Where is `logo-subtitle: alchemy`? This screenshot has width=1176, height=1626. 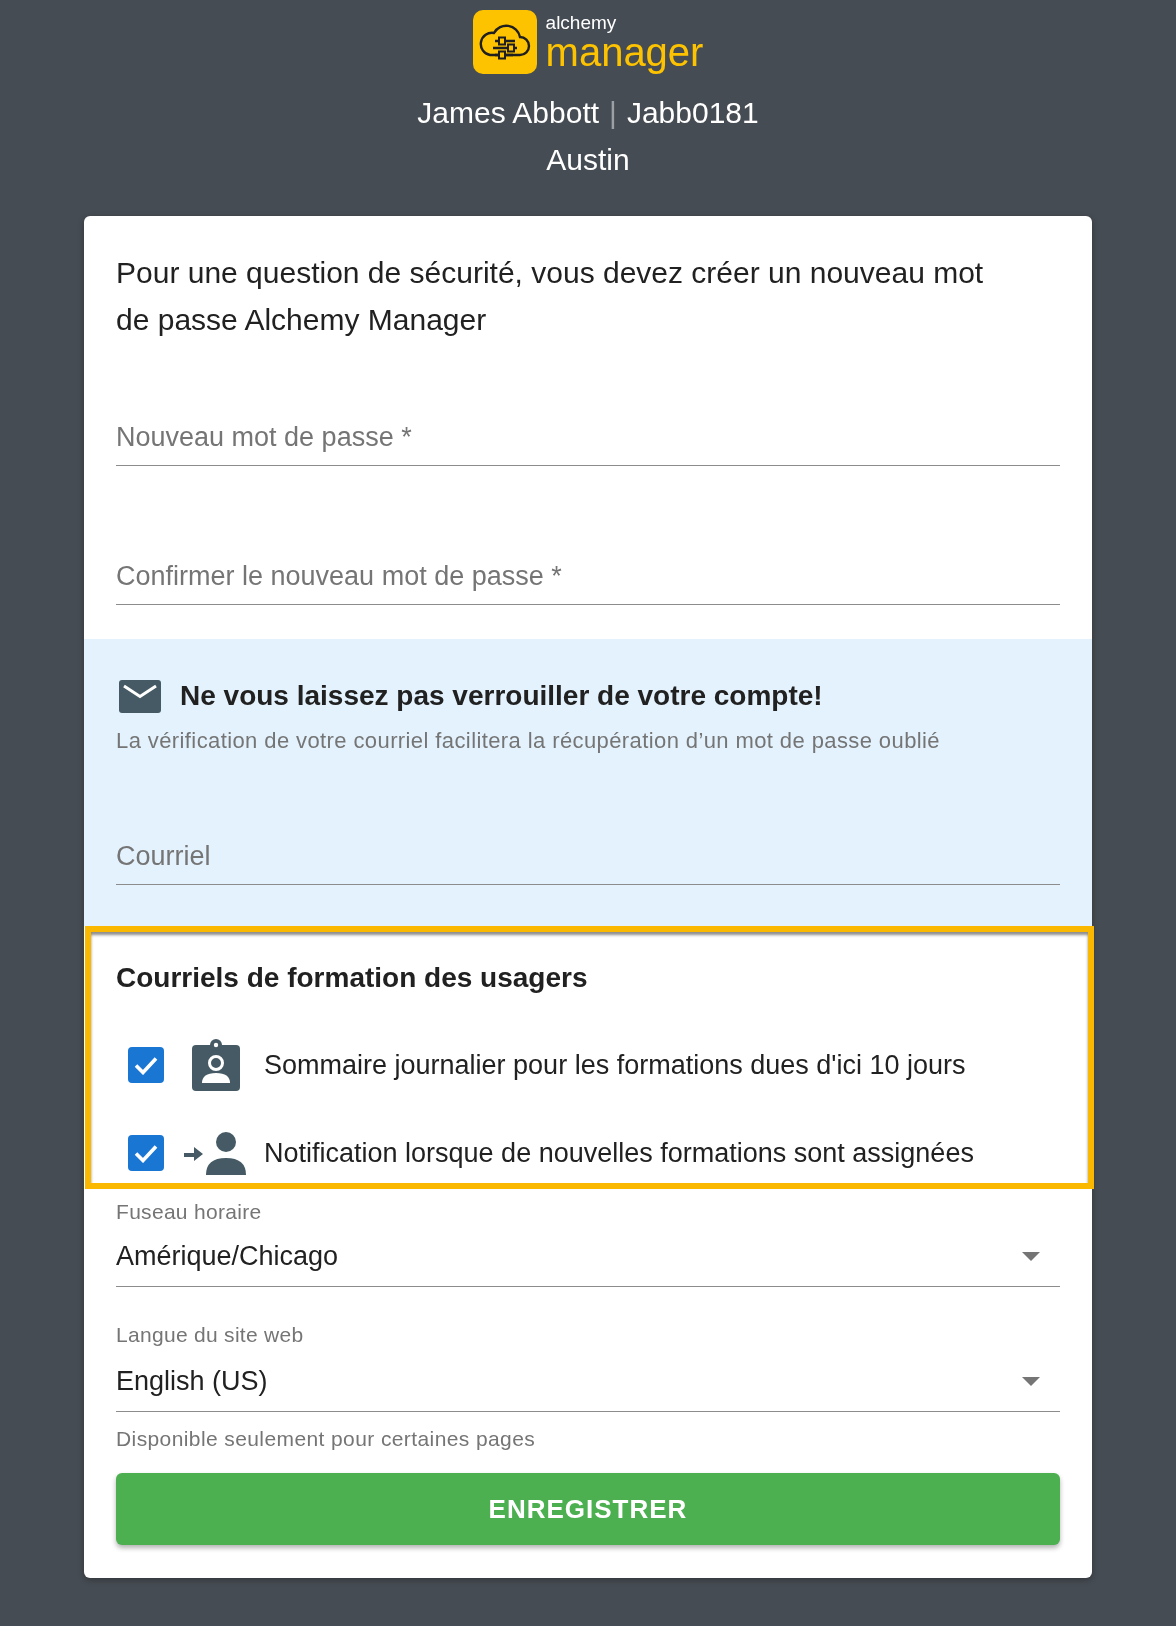
logo-subtitle: alchemy is located at coordinates (581, 23).